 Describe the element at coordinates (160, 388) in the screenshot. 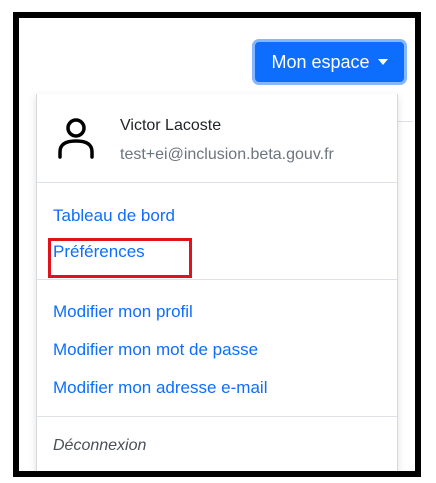

I see `menu-item-modifier-adresse-email: Modifier mon adresse e-mail` at that location.